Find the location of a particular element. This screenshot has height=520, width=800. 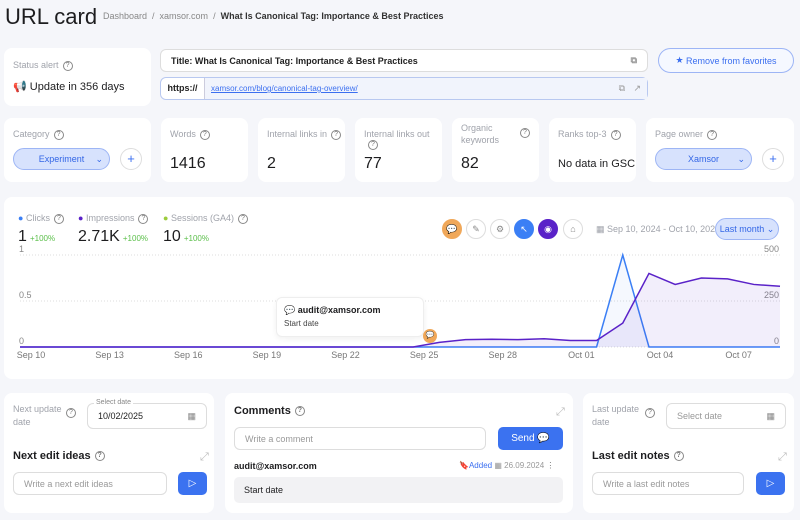

more-icon: ⋮ is located at coordinates (550, 465).